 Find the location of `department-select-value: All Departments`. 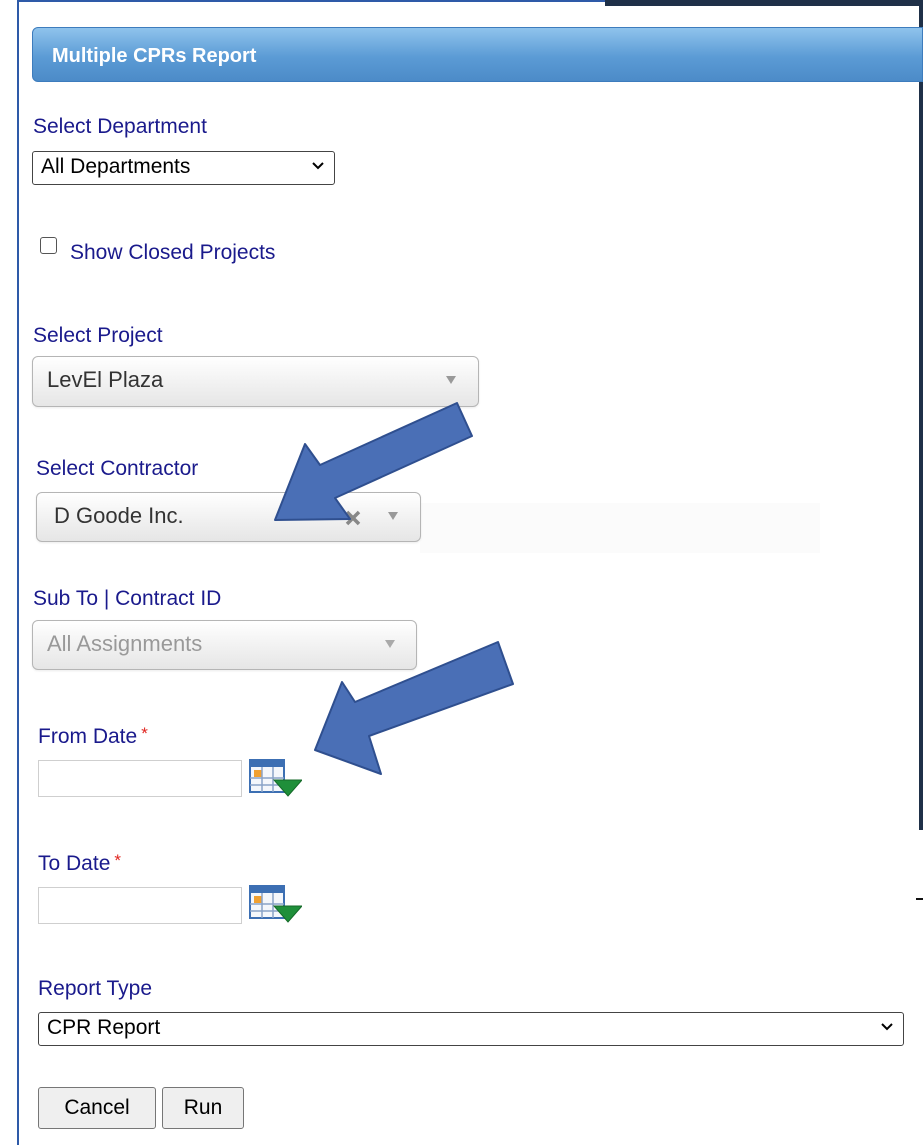

department-select-value: All Departments is located at coordinates (116, 166).